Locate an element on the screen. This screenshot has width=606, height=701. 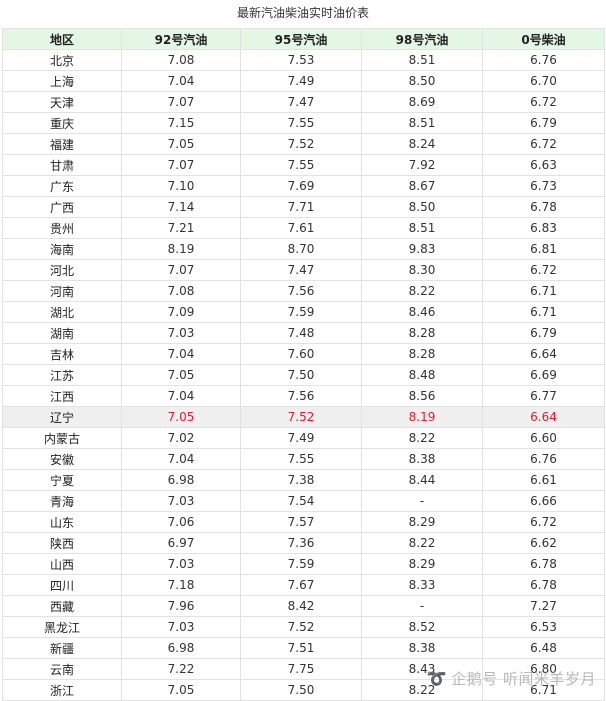
penguin-logo-icon: ➰ is located at coordinates (437, 678).